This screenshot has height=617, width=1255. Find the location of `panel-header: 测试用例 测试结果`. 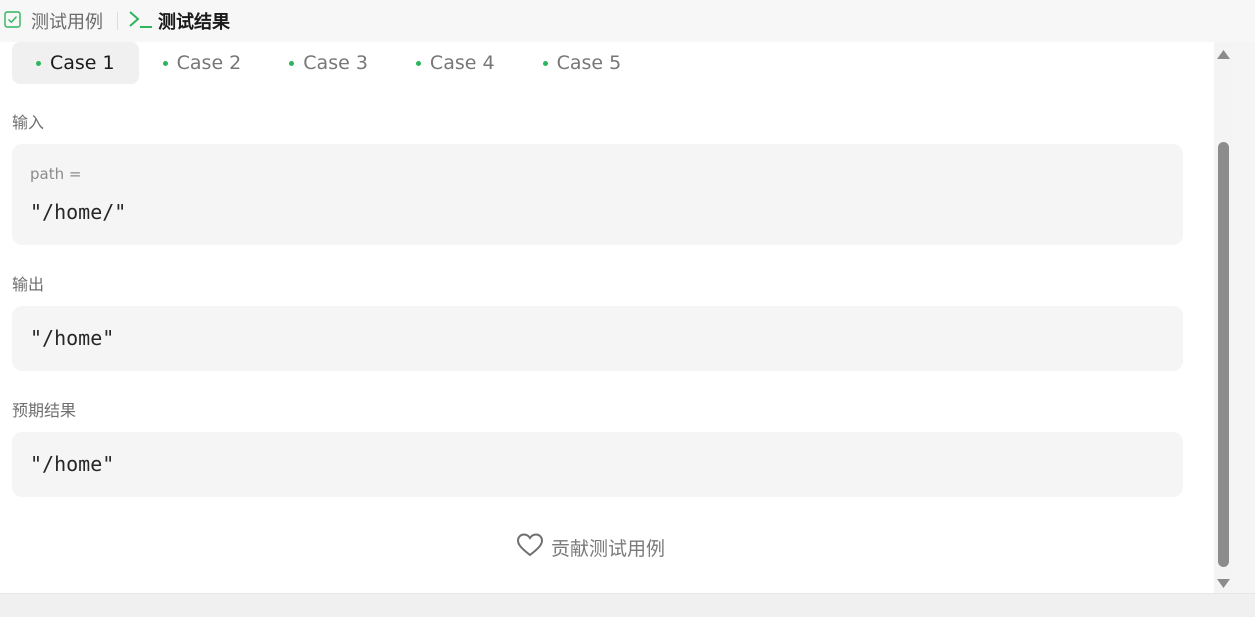

panel-header: 测试用例 测试结果 is located at coordinates (627, 21).